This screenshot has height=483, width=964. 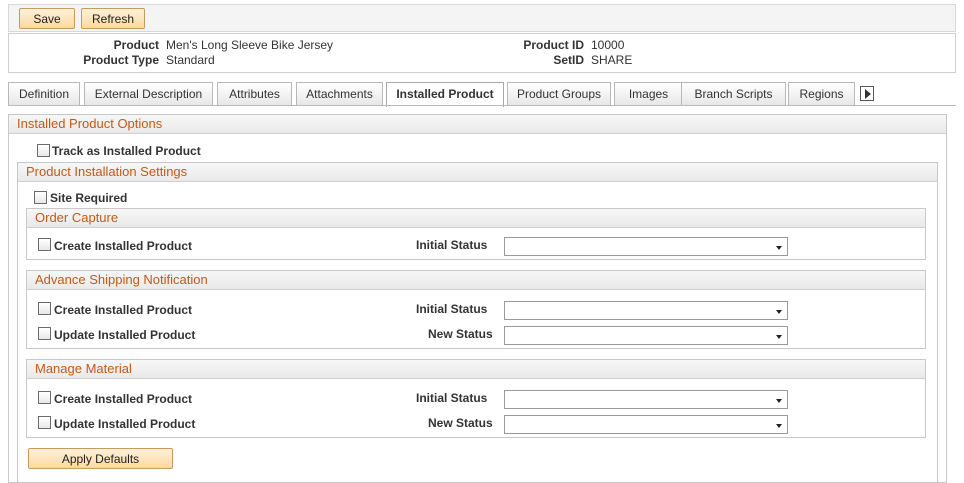 What do you see at coordinates (460, 423) in the screenshot?
I see `mm-new-status-label: New Status` at bounding box center [460, 423].